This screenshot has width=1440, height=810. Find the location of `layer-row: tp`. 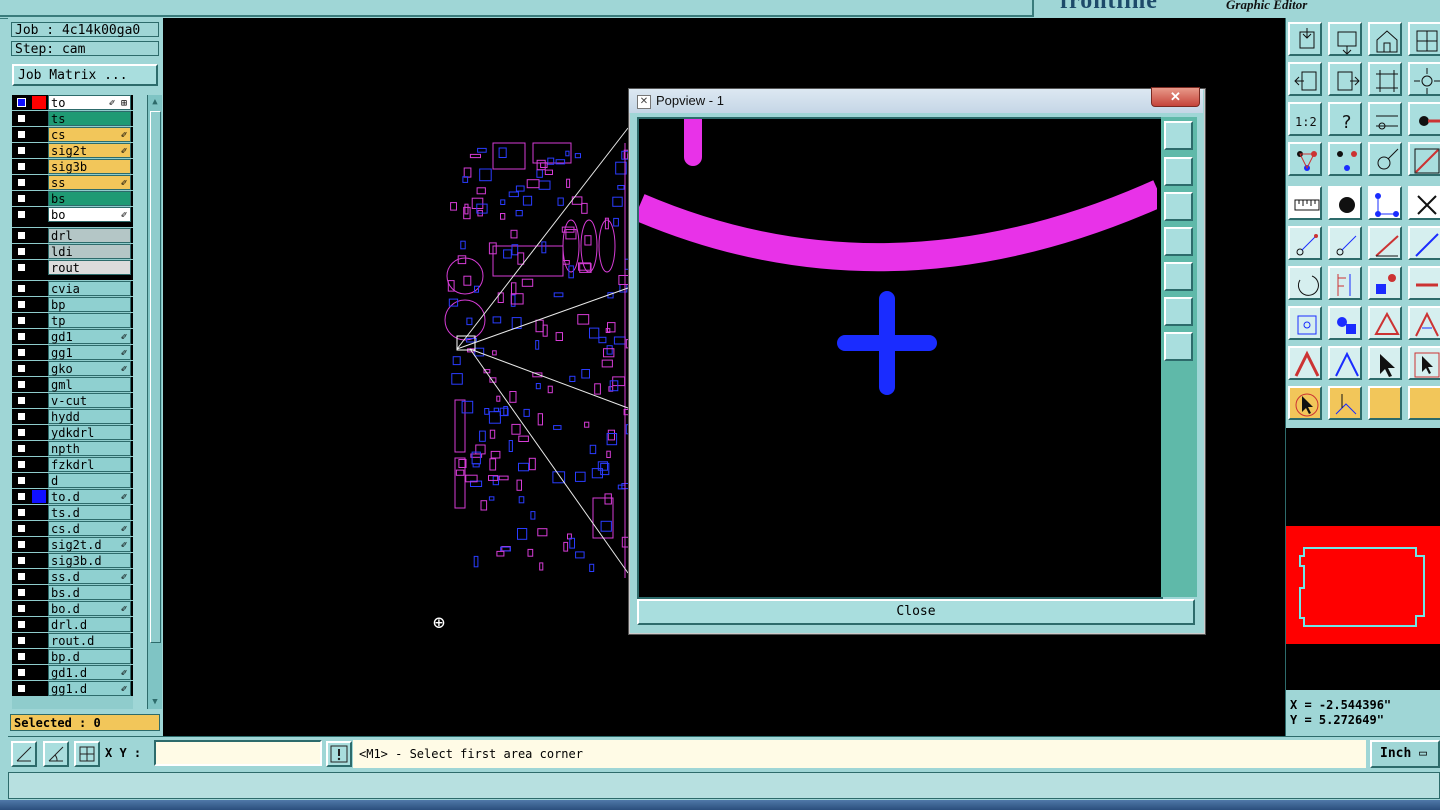

layer-row: tp is located at coordinates (72, 320).